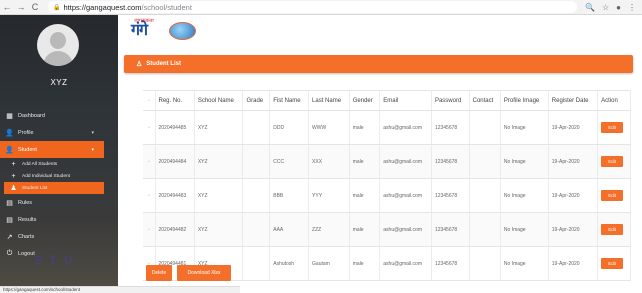 This screenshot has width=642, height=293. What do you see at coordinates (139, 64) in the screenshot?
I see `user-icon: ♙` at bounding box center [139, 64].